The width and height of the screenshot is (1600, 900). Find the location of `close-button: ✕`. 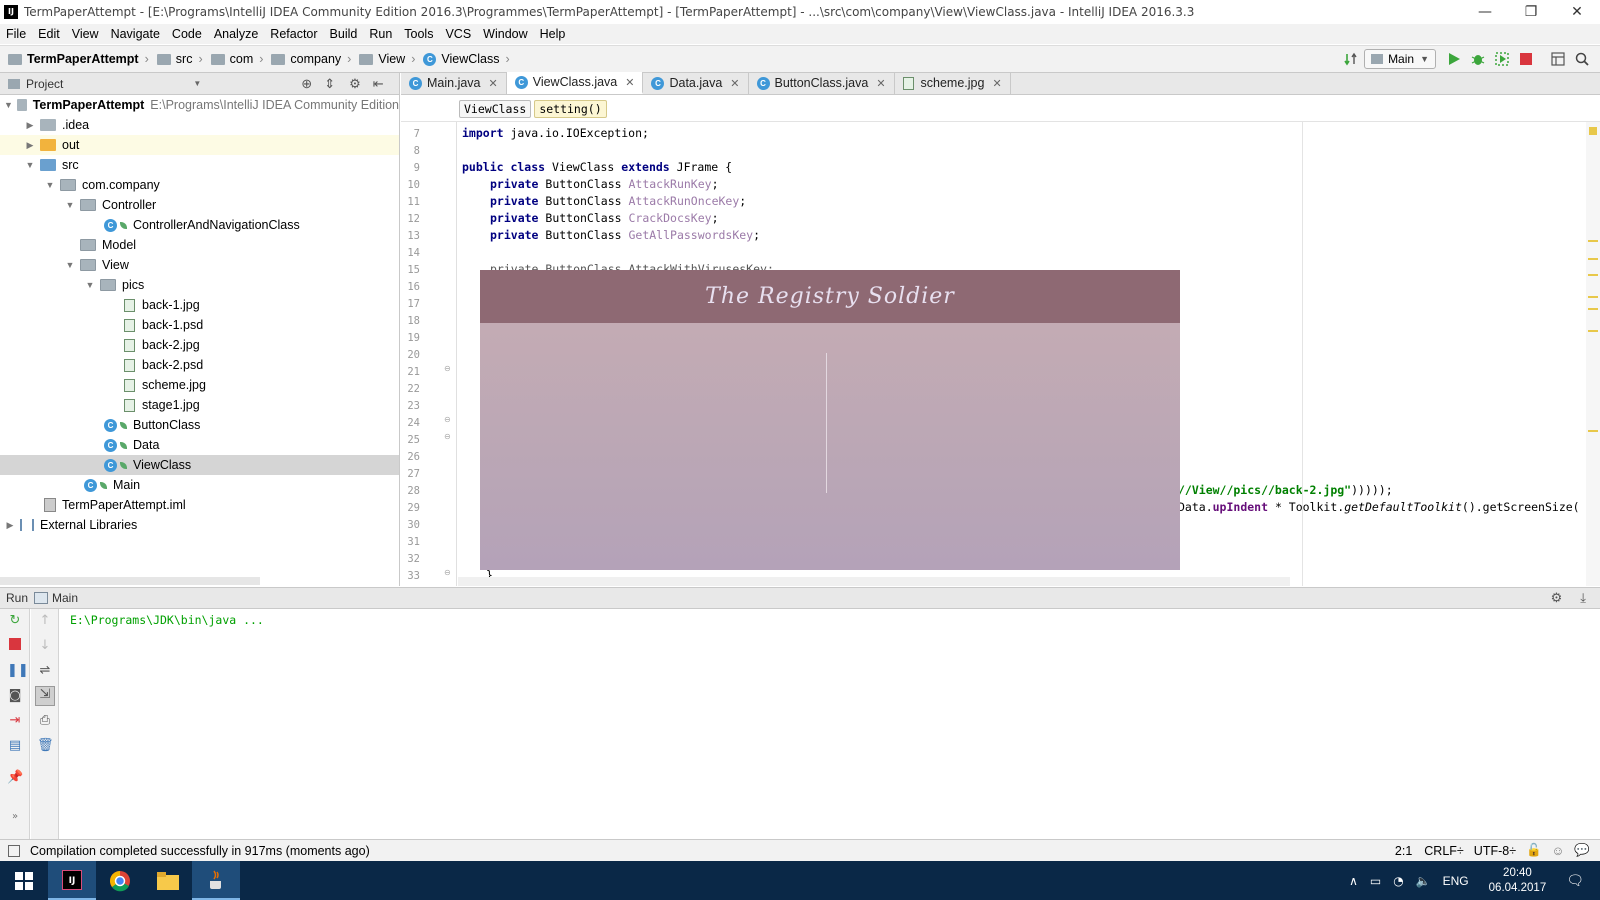

close-button: ✕ is located at coordinates (1577, 12).